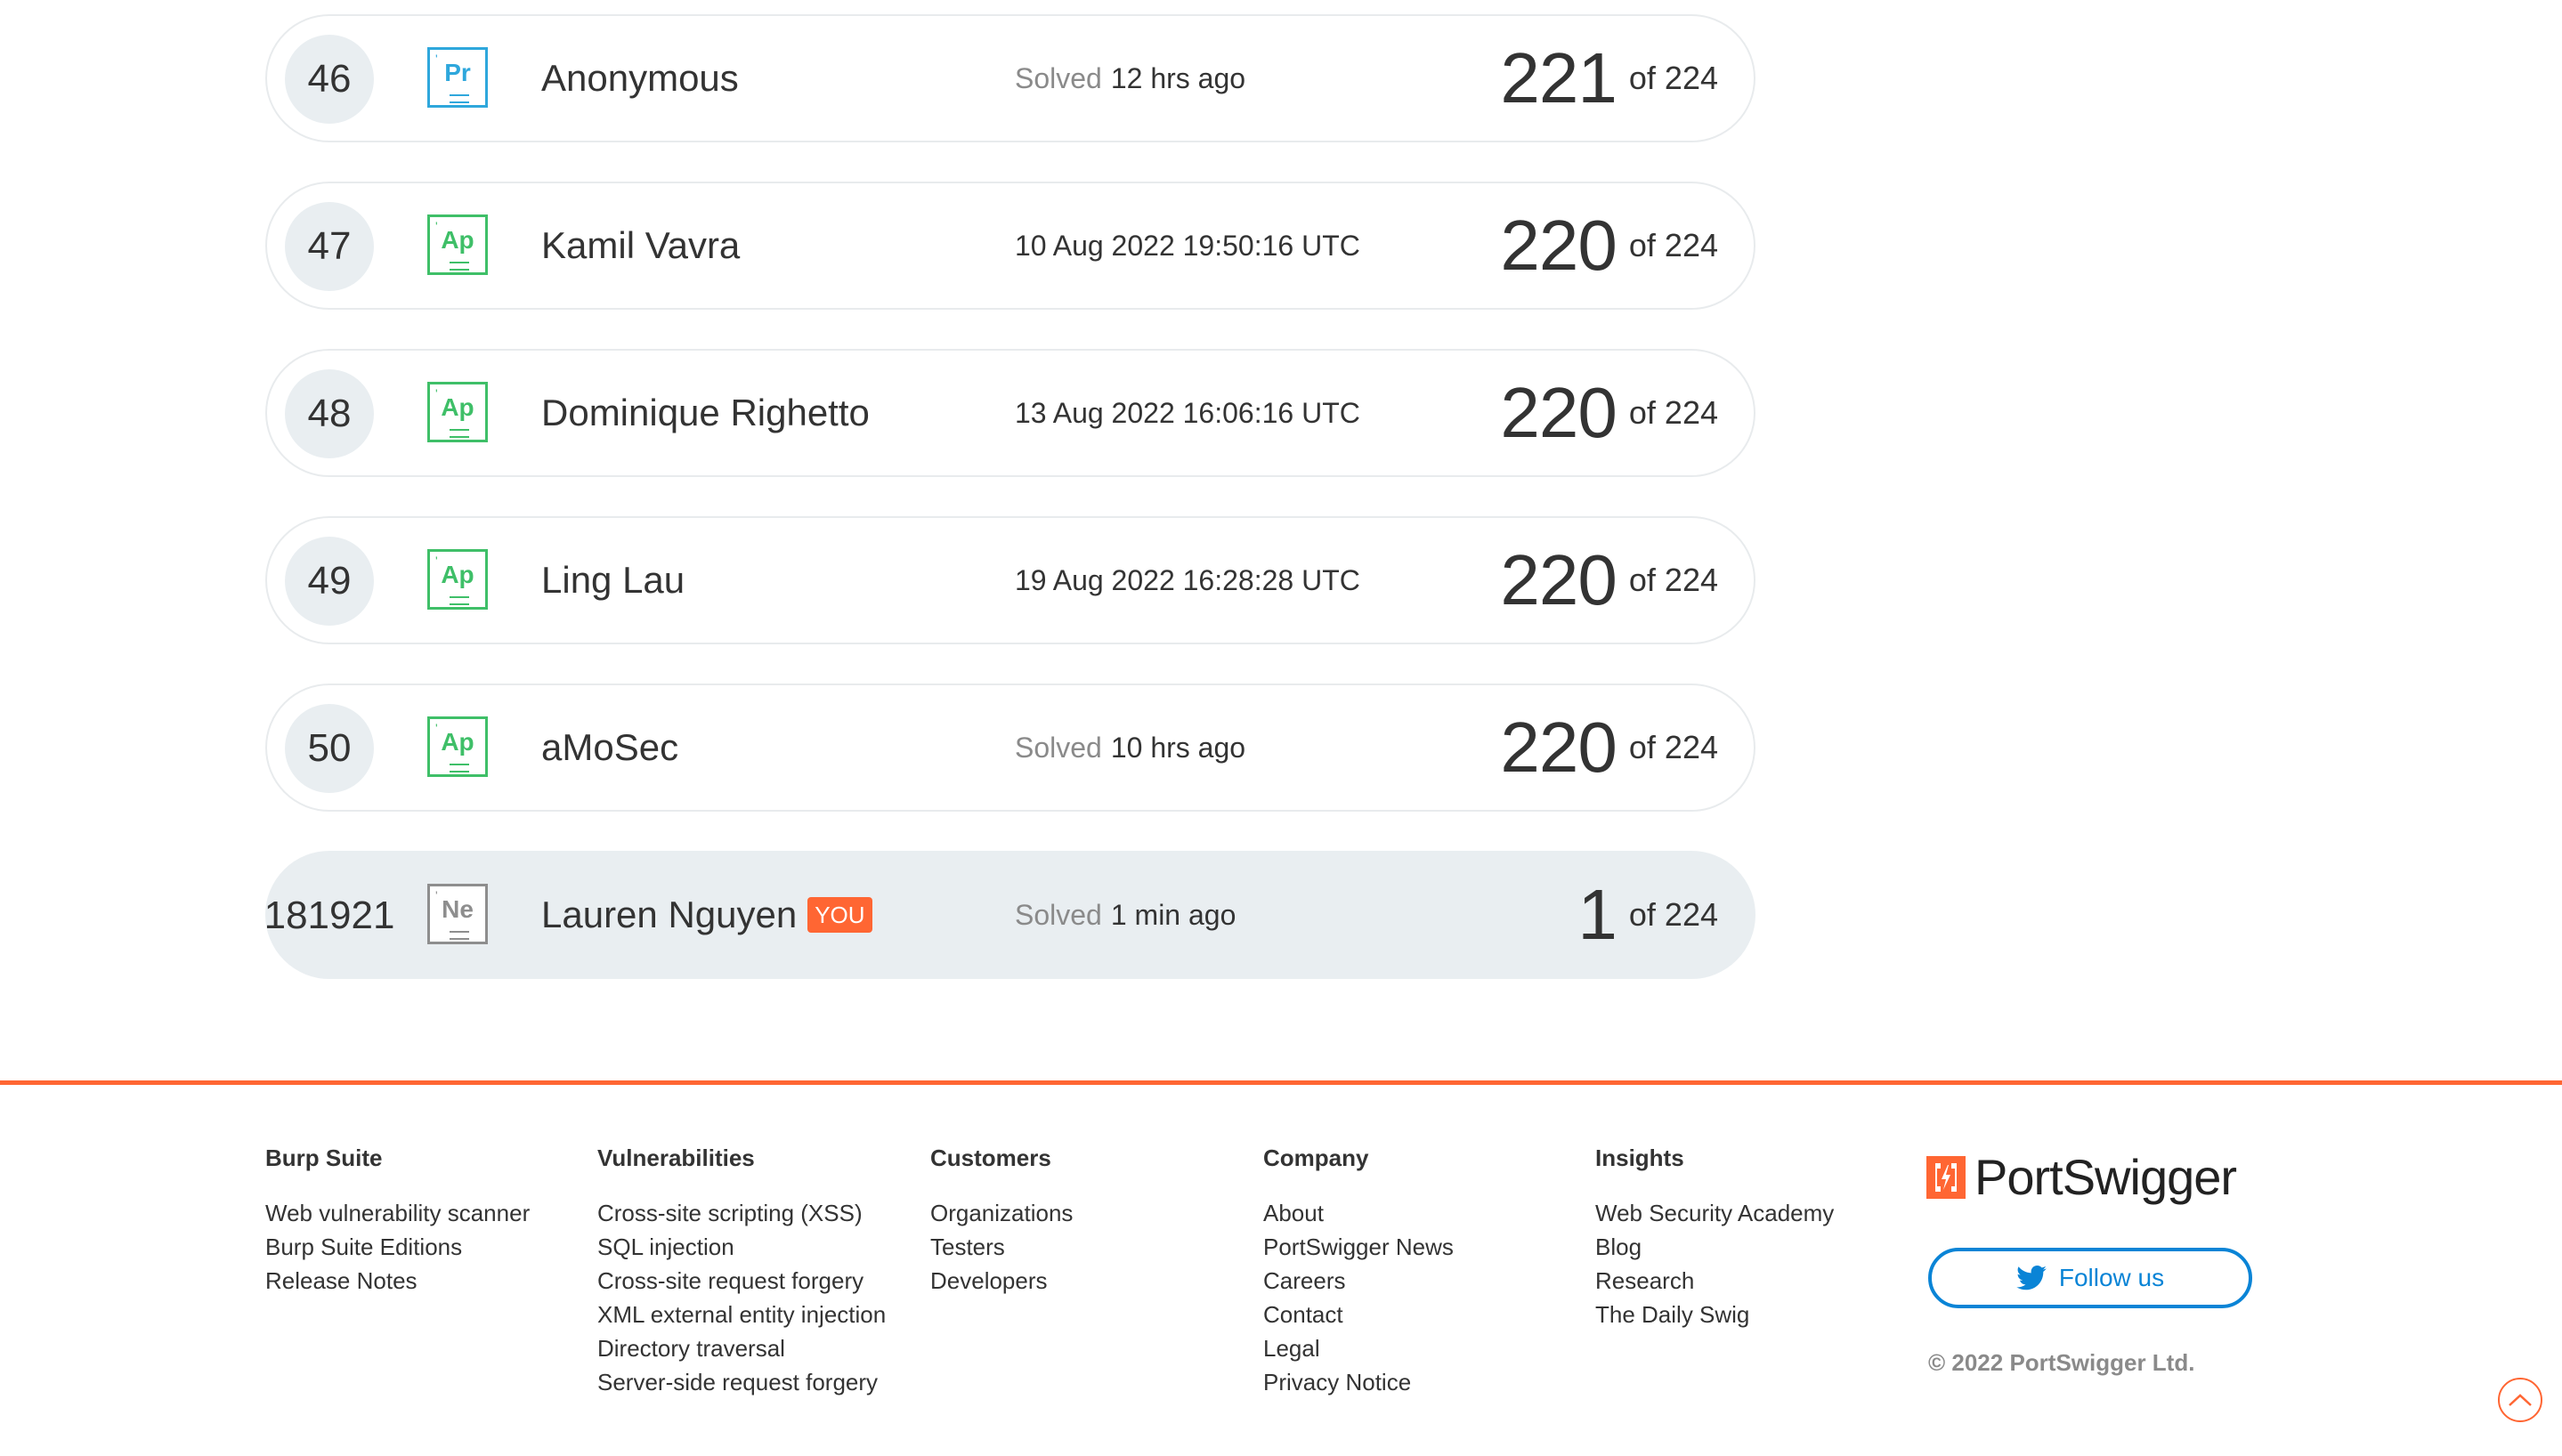 This screenshot has height=1456, width=2562. I want to click on footer-link: Legal, so click(1358, 1348).